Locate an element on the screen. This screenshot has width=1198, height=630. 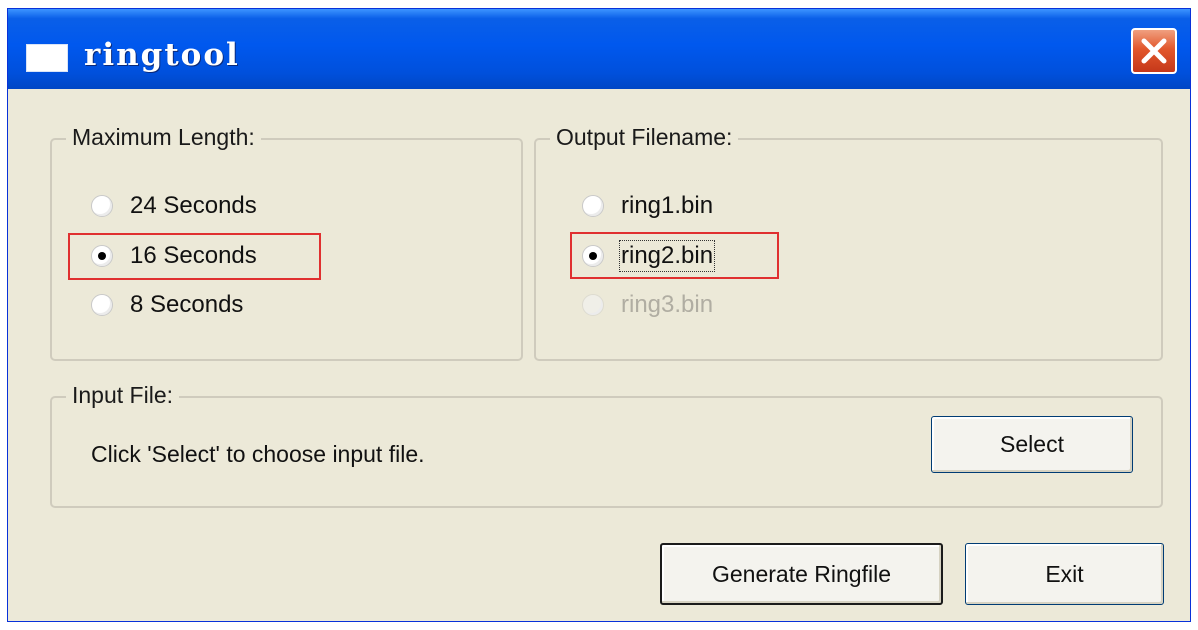
radio-ring3-bin: ring3.bin is located at coordinates (647, 305).